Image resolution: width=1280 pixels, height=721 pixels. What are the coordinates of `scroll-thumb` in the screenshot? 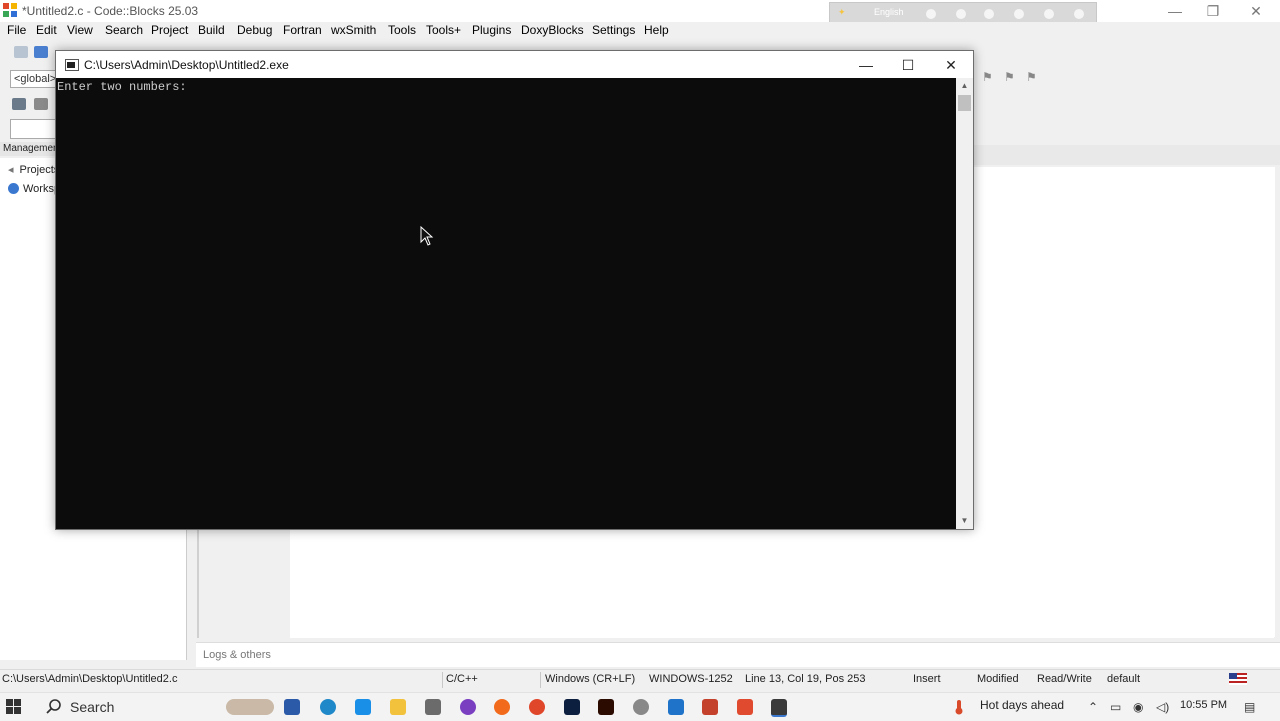 It's located at (964, 103).